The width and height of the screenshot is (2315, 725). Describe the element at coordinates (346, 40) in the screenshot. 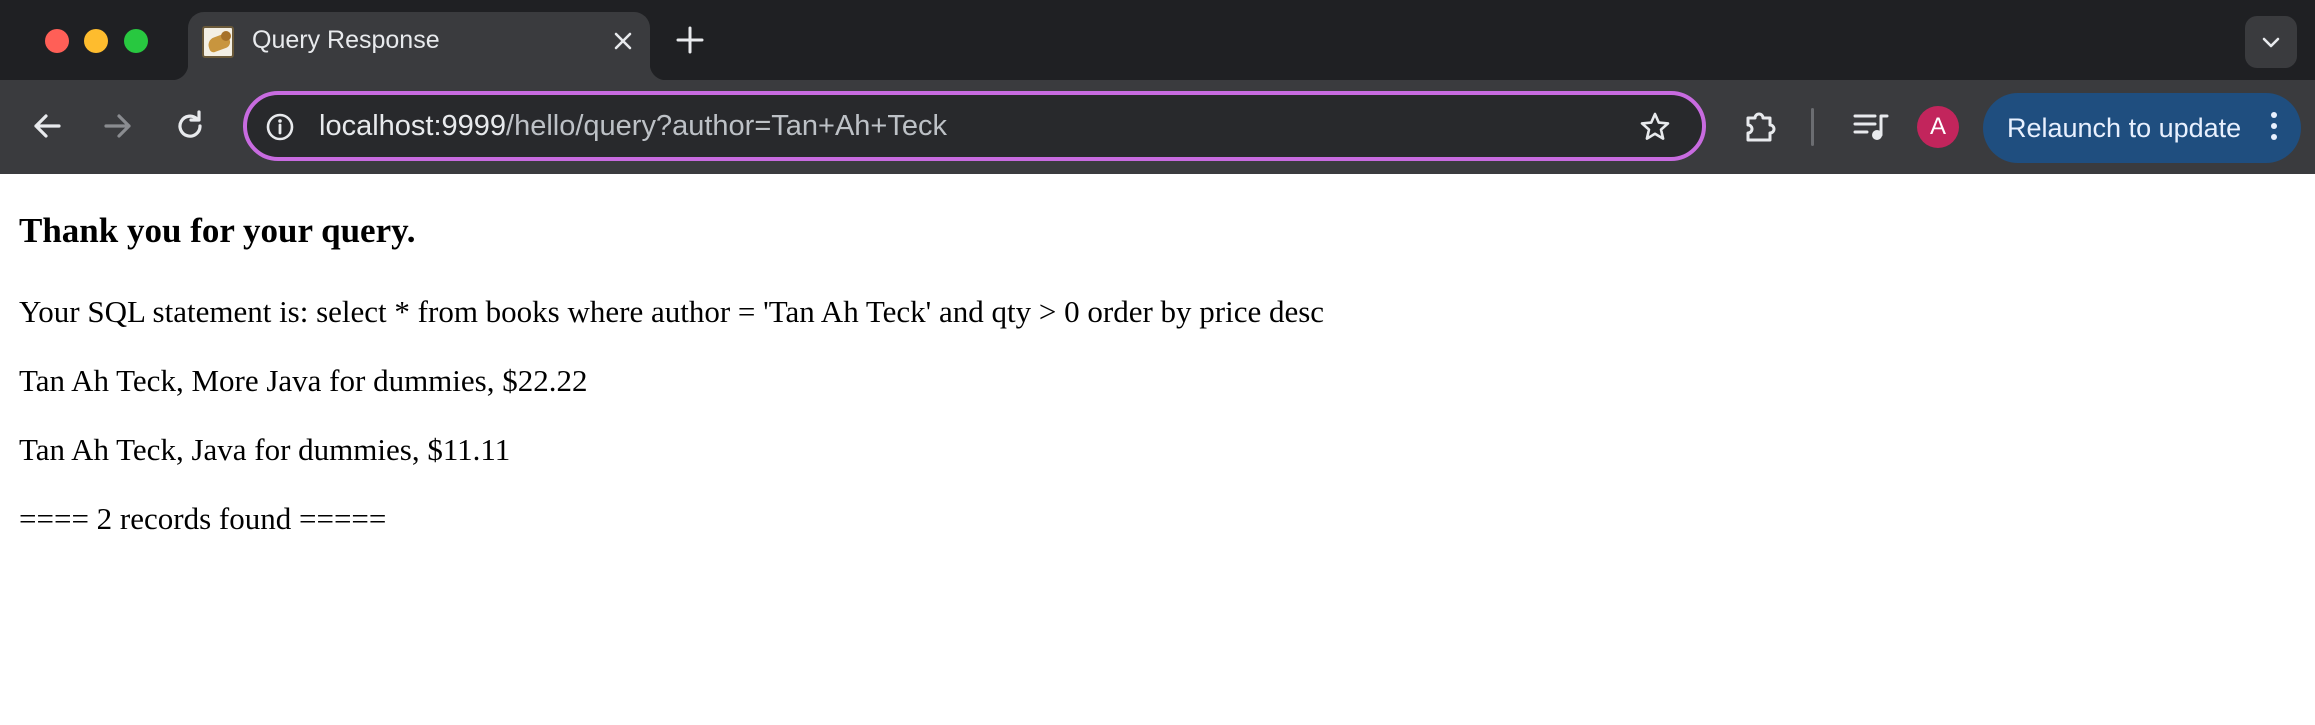

I see `tab-title: Query Response` at that location.